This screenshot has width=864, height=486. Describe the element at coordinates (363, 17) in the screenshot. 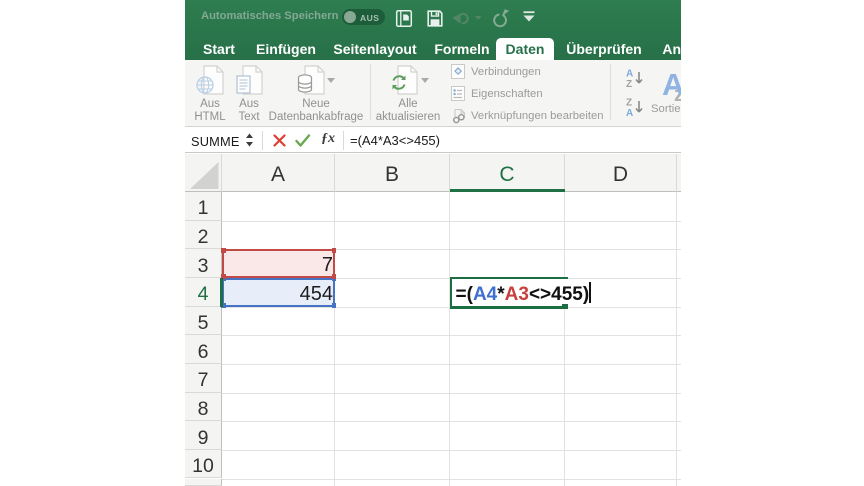

I see `autosave-toggle: AUS` at that location.